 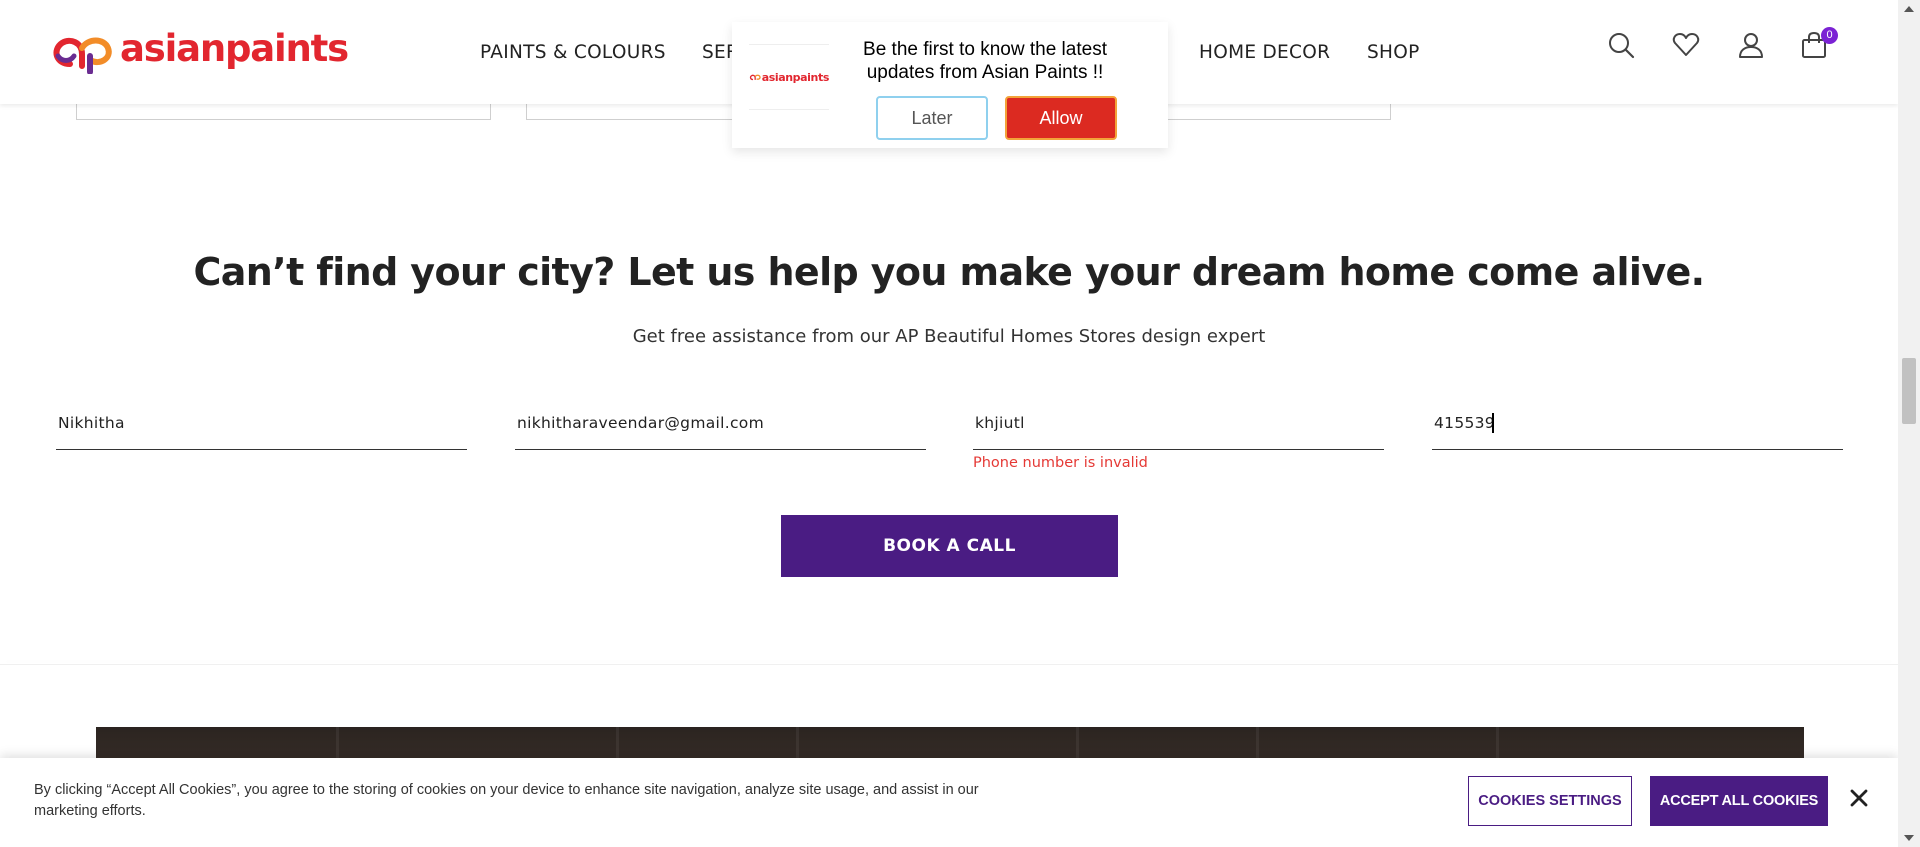 I want to click on nav-item-label: PAINTS & COLOURS, so click(x=573, y=52).